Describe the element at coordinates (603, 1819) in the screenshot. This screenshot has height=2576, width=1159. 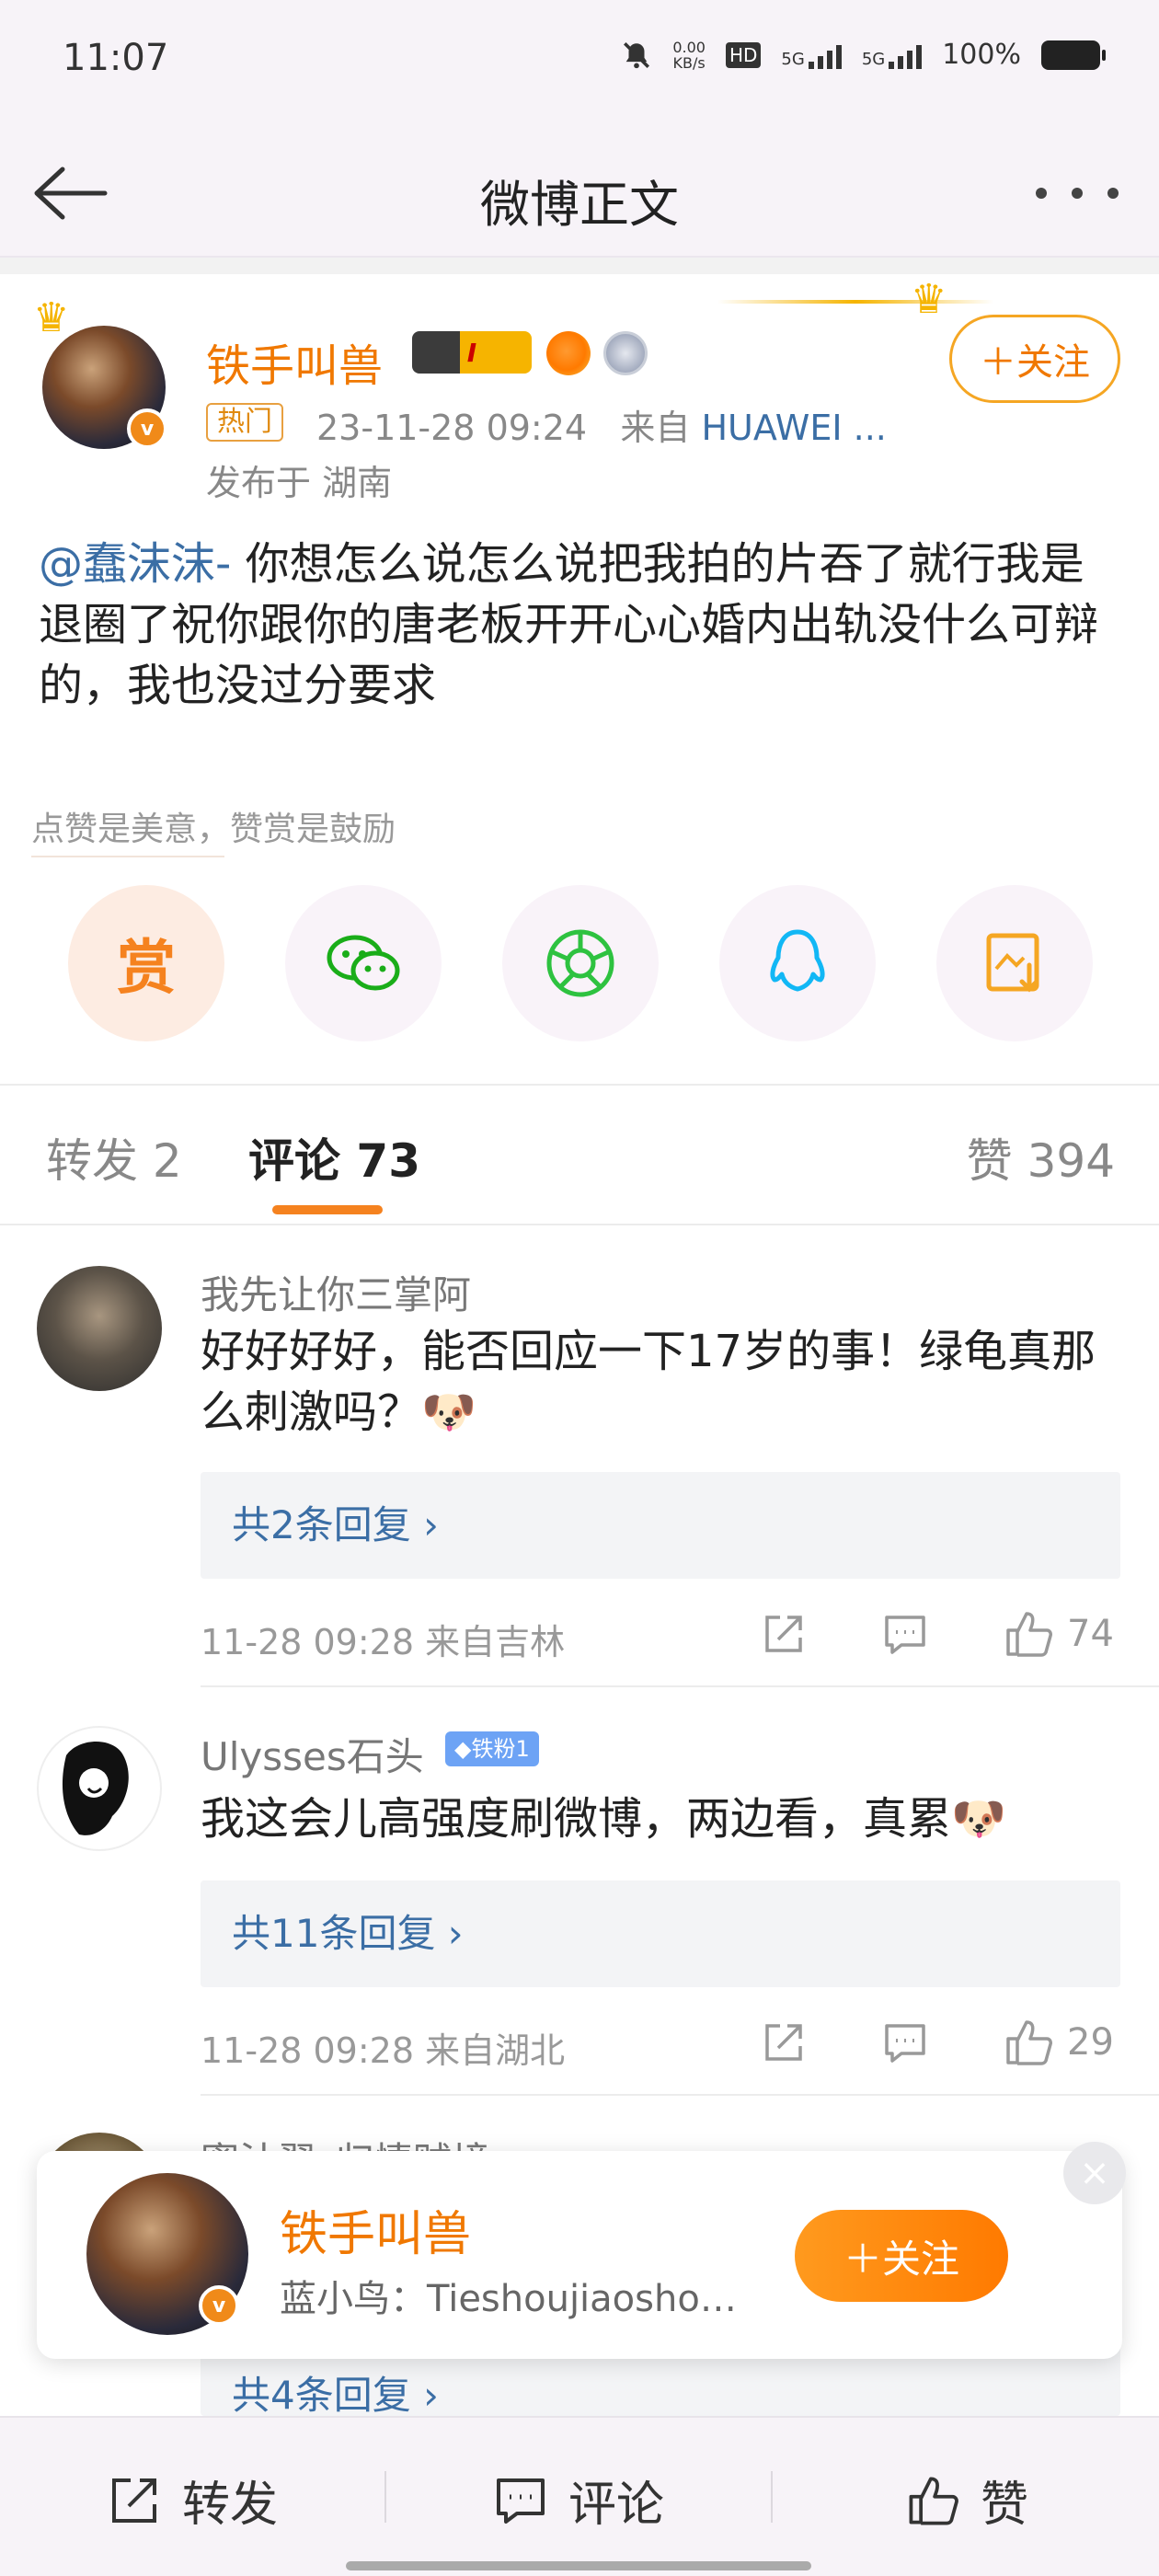
I see `comment-text: 我这会儿高强度刷微博，两边看，真累🐶` at that location.